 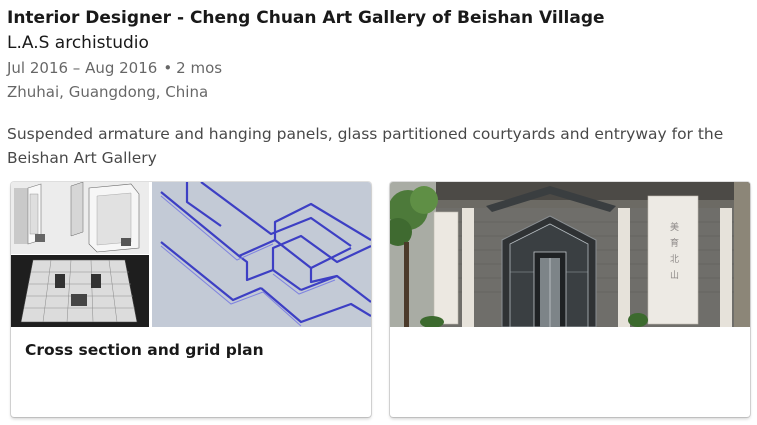 What do you see at coordinates (377, 43) in the screenshot?
I see `company-name: L.A.S archistudio` at bounding box center [377, 43].